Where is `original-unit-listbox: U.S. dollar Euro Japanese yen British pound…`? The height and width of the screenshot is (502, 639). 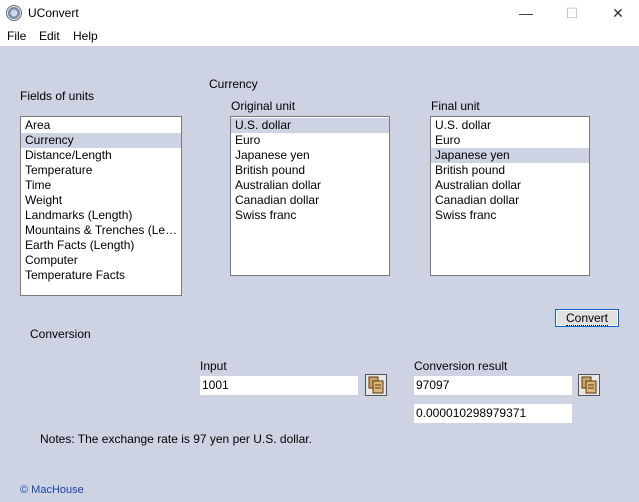
original-unit-listbox: U.S. dollar Euro Japanese yen British pound… is located at coordinates (310, 196).